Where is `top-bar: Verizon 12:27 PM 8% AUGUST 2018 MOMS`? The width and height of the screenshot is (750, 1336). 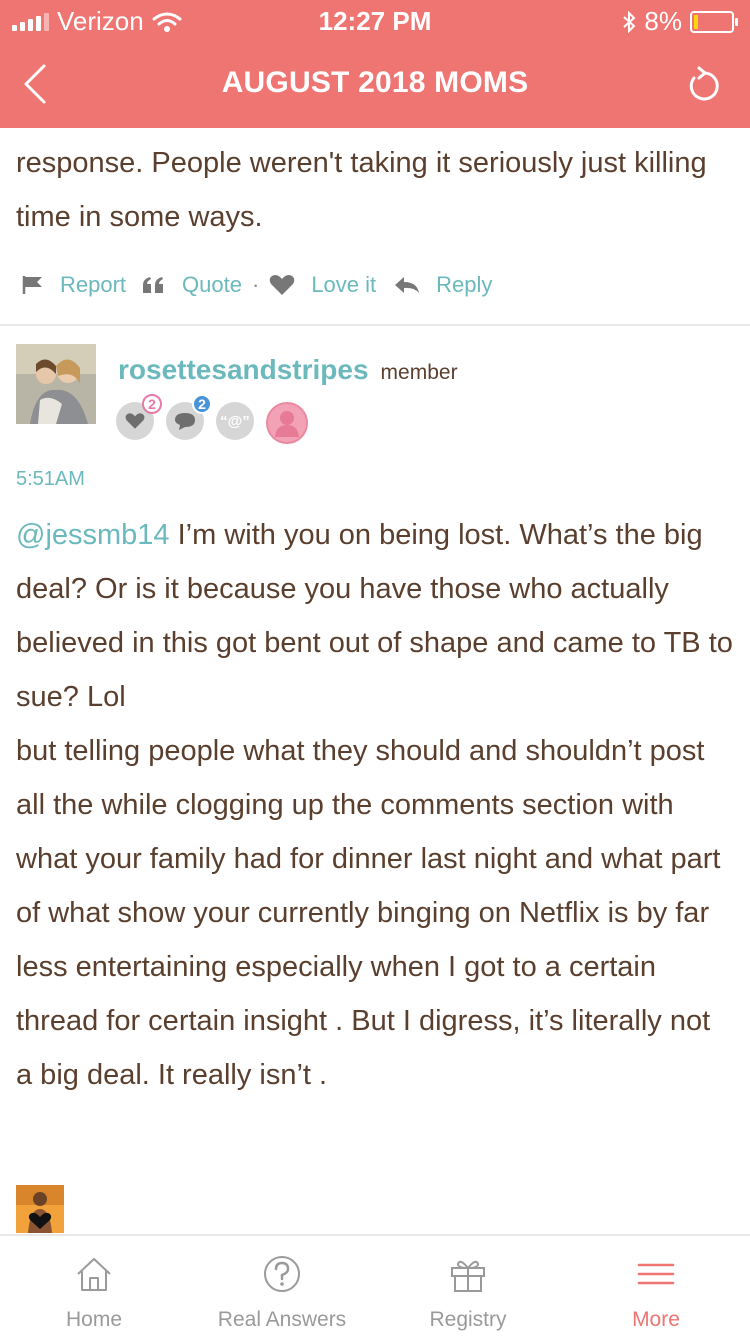
top-bar: Verizon 12:27 PM 8% AUGUST 2018 MOMS is located at coordinates (375, 64).